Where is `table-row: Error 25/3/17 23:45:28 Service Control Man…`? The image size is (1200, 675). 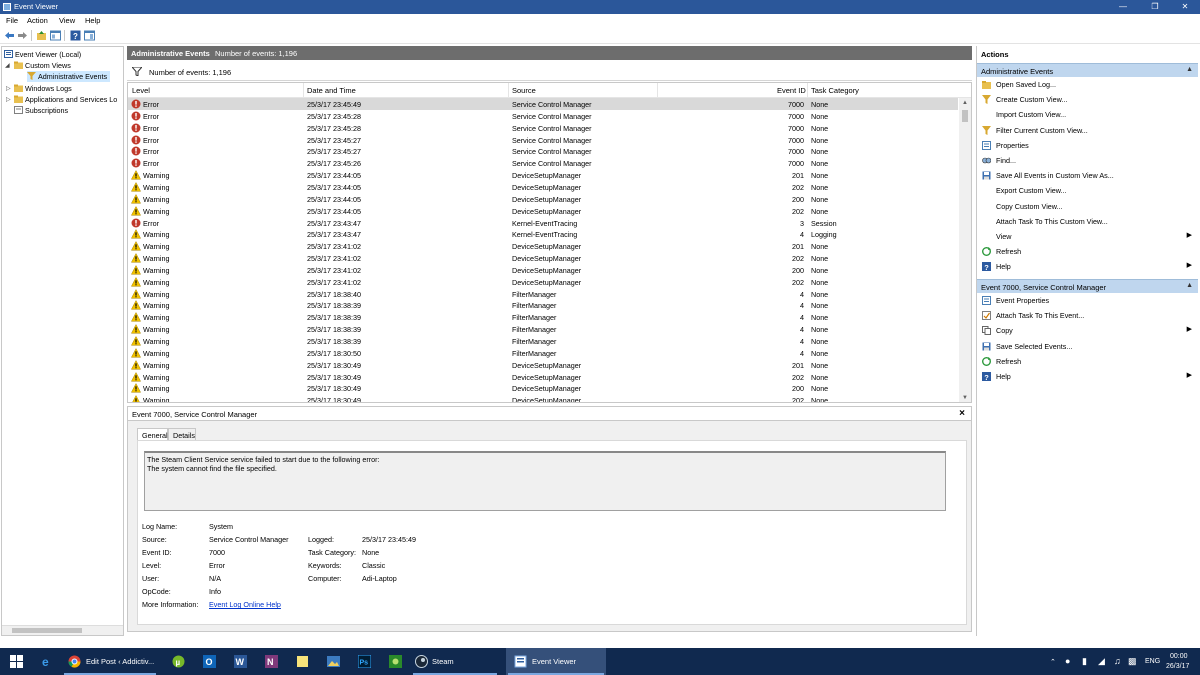
table-row: Error 25/3/17 23:45:28 Service Control Man… is located at coordinates (543, 128).